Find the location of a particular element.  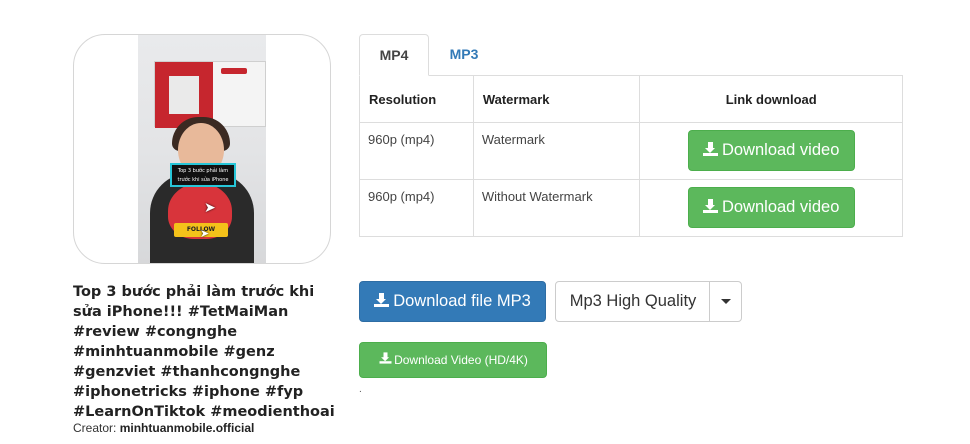

download-video-watermark-button: Download video is located at coordinates (771, 150).